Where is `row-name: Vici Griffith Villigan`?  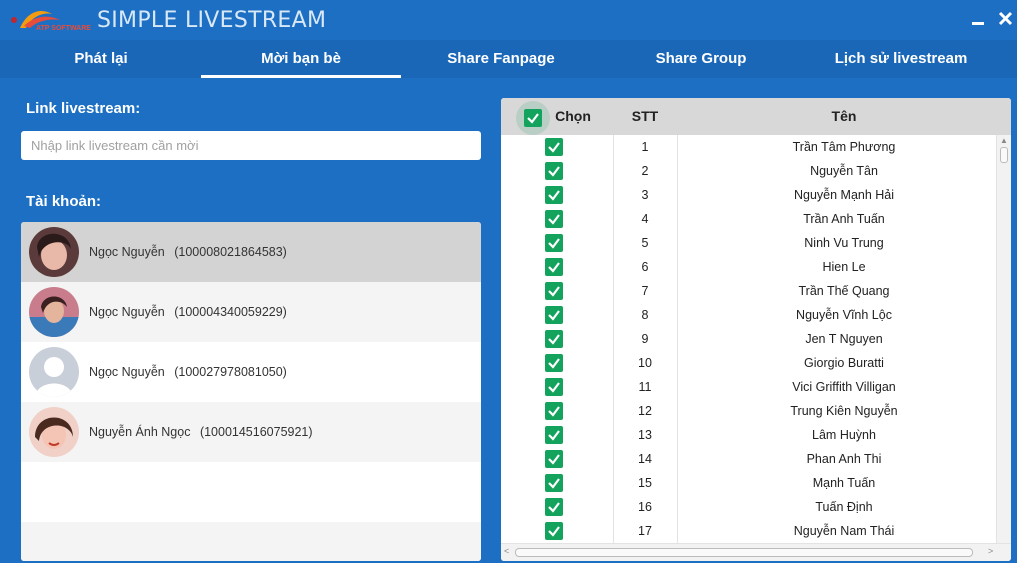 row-name: Vici Griffith Villigan is located at coordinates (844, 387).